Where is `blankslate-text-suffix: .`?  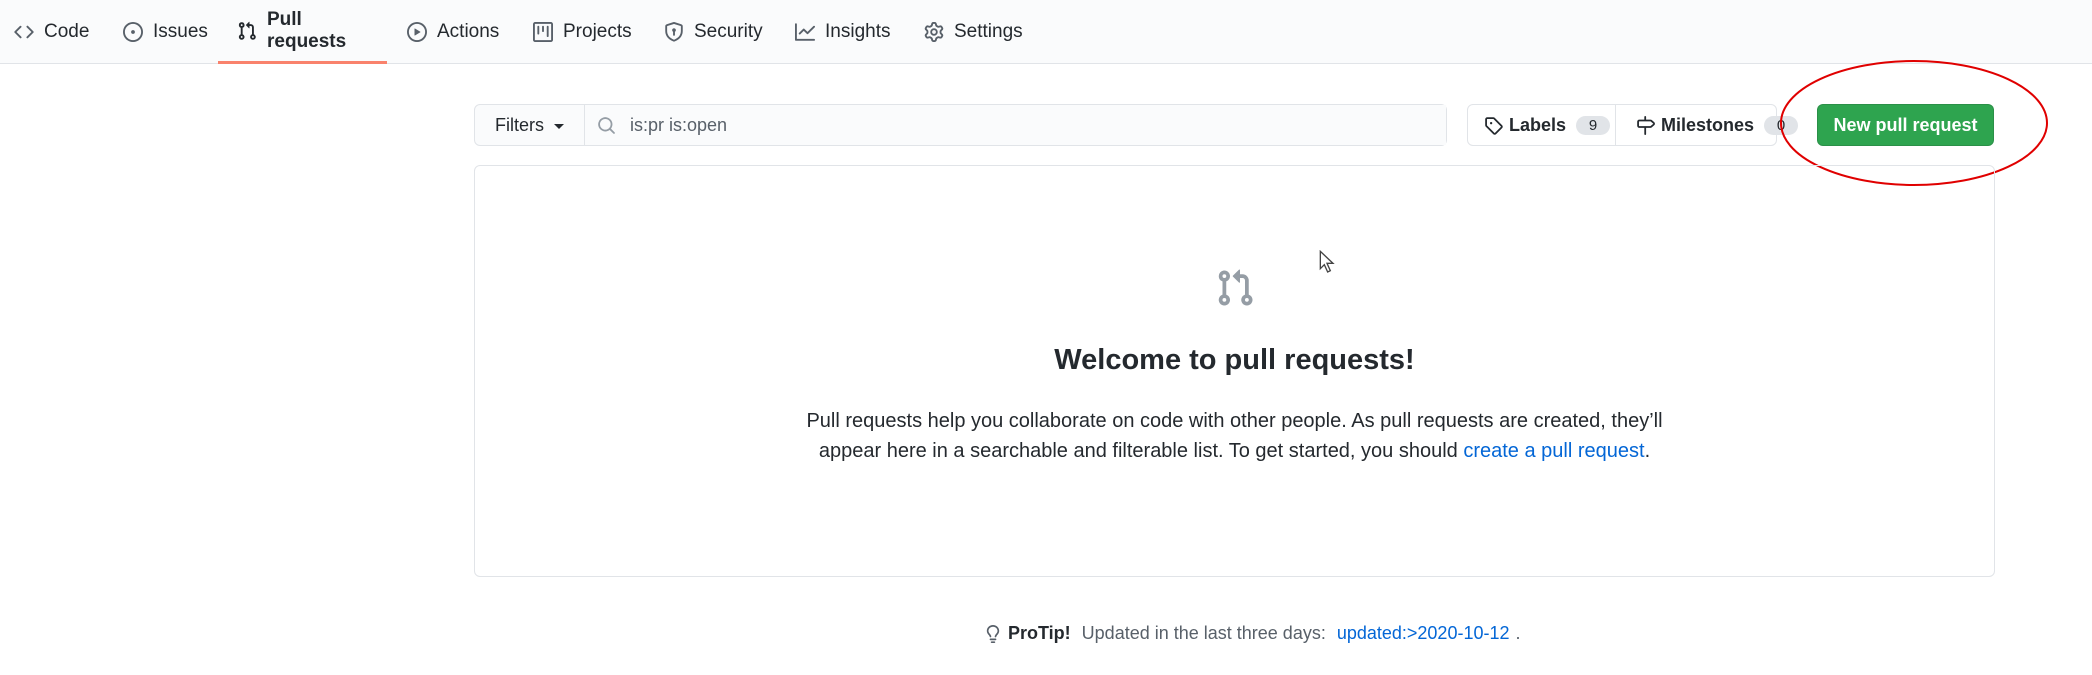 blankslate-text-suffix: . is located at coordinates (1647, 451).